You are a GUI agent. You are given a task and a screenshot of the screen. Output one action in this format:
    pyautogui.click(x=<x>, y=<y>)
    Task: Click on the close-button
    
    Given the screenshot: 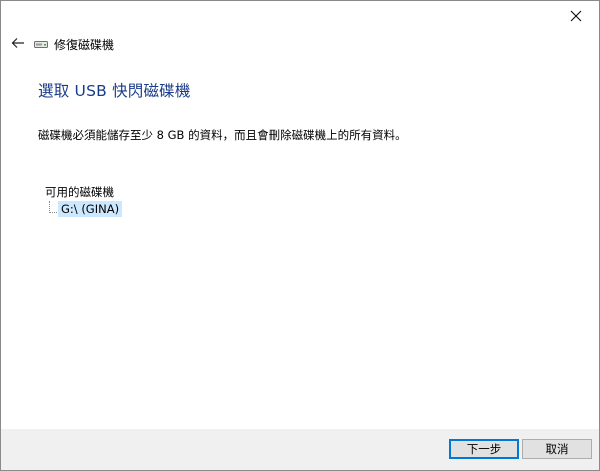 What is the action you would take?
    pyautogui.click(x=576, y=15)
    